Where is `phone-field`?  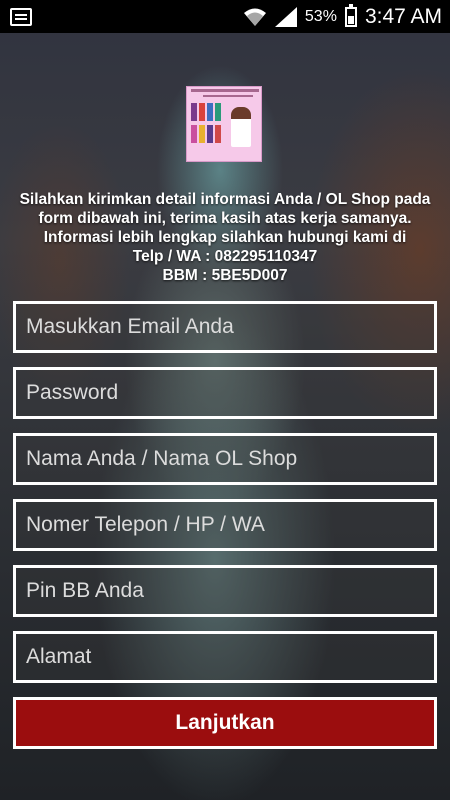
phone-field is located at coordinates (230, 525).